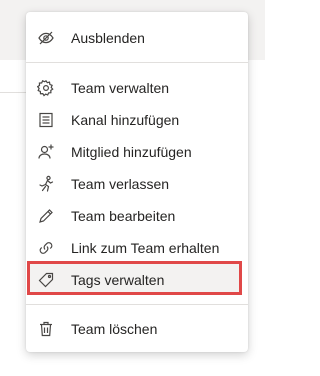  I want to click on pencil-icon, so click(46, 216).